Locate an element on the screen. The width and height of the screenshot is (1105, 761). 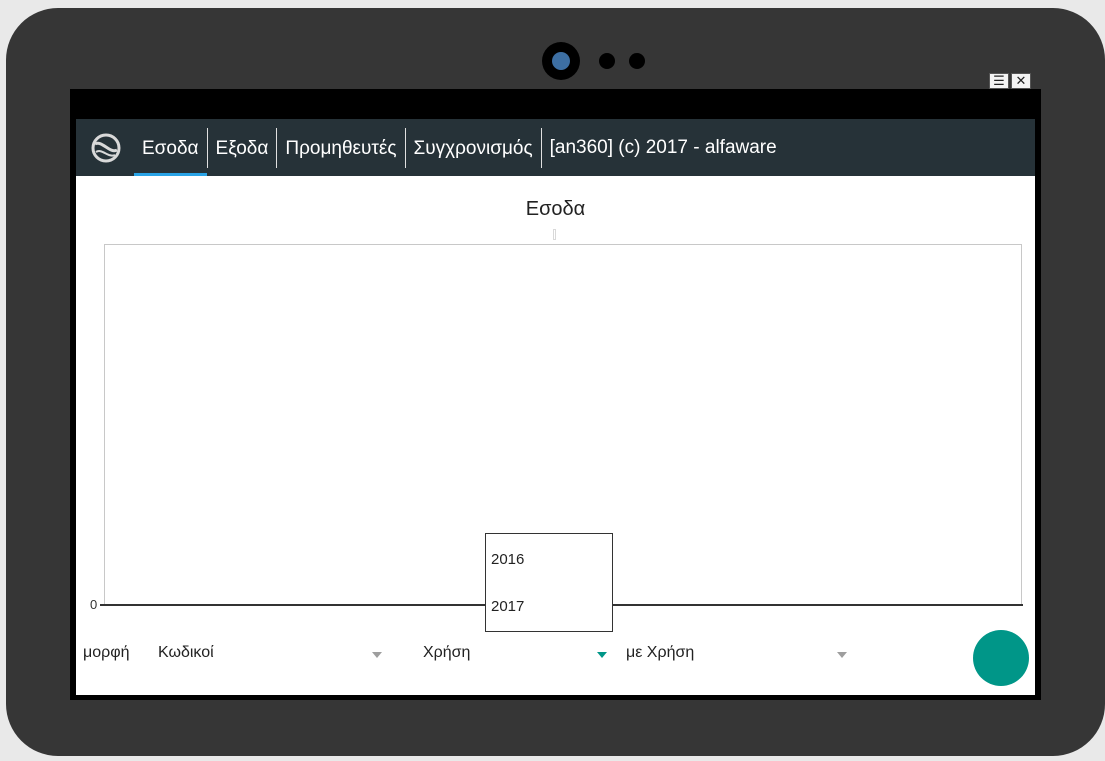
tab-income: Εσοδα is located at coordinates (170, 147).